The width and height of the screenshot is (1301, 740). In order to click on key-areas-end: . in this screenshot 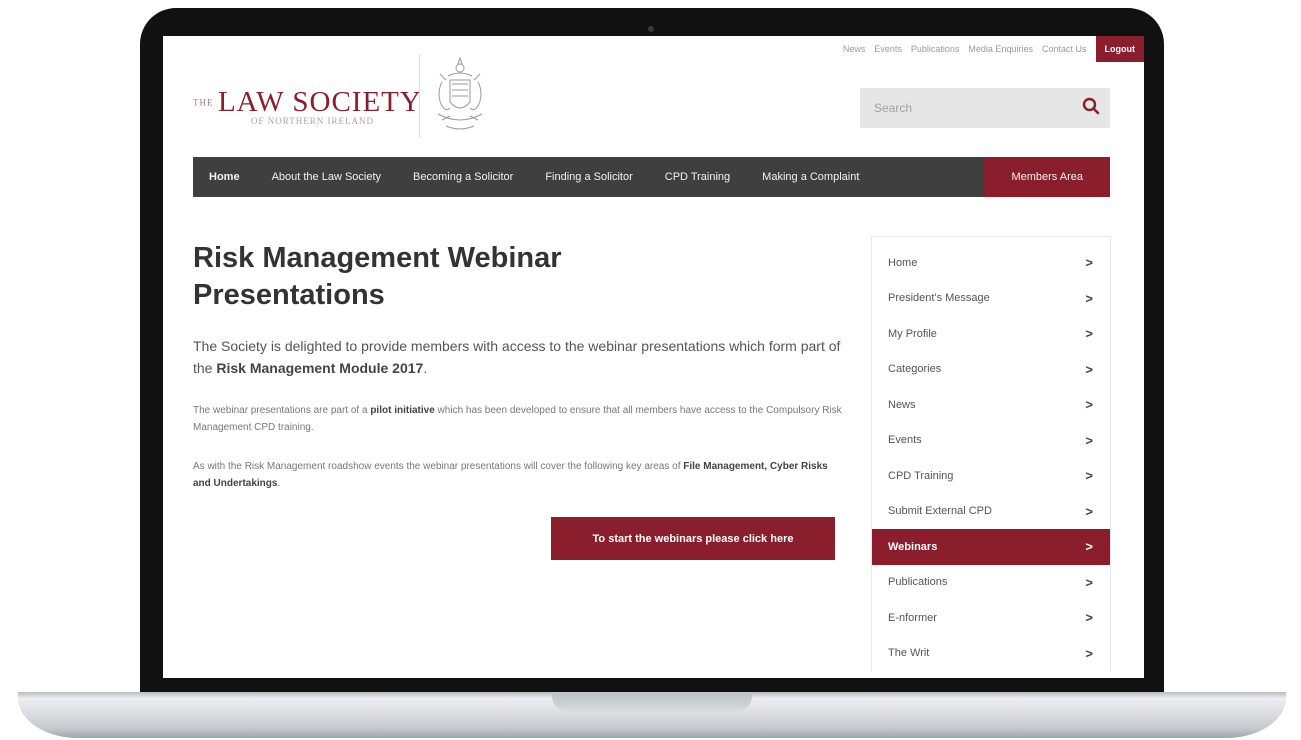, I will do `click(279, 483)`.